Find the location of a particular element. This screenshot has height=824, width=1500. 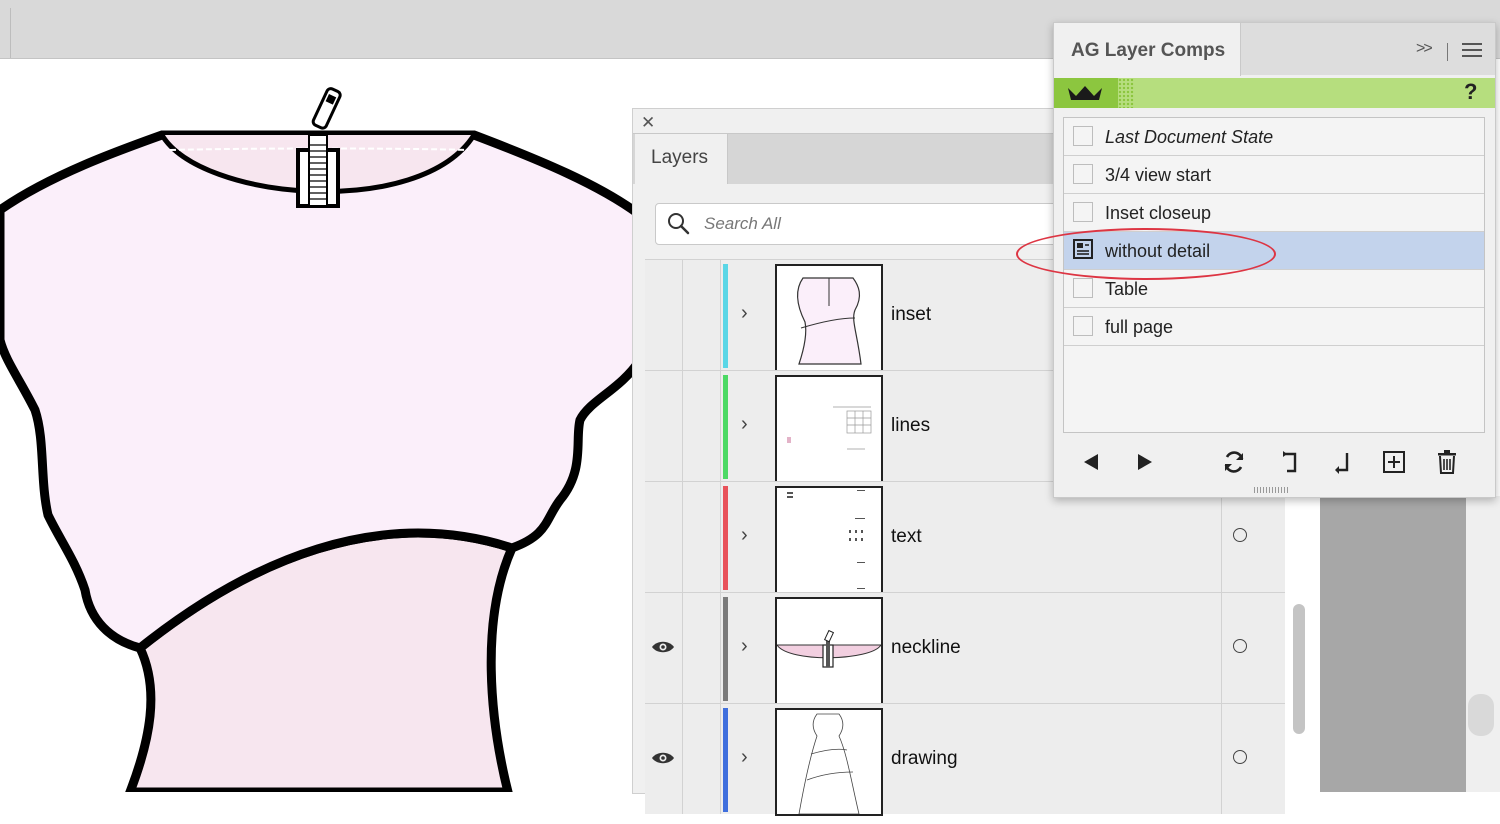

layer-name: inset is located at coordinates (911, 314).